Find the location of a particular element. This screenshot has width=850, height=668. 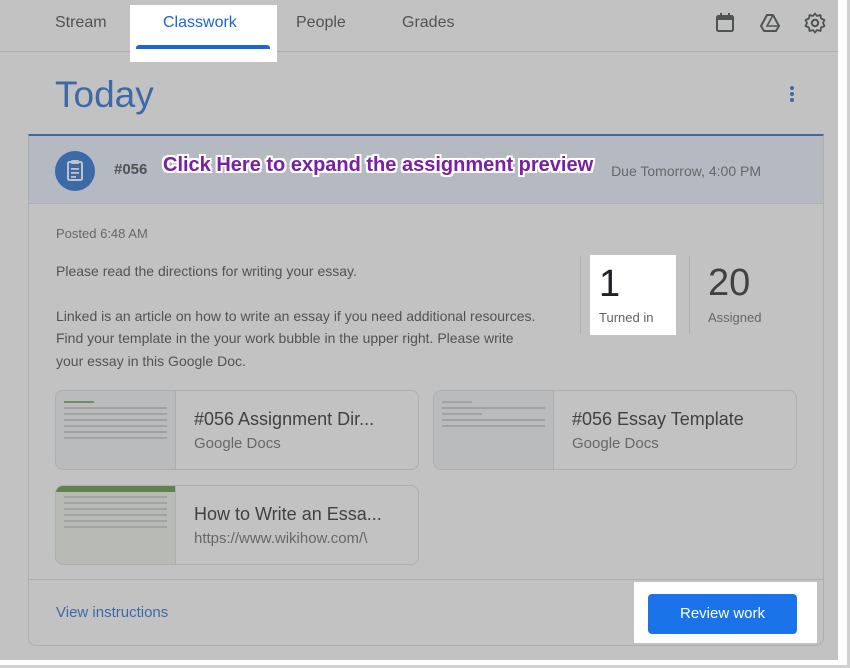

turned-in-count: 1 is located at coordinates (610, 284).